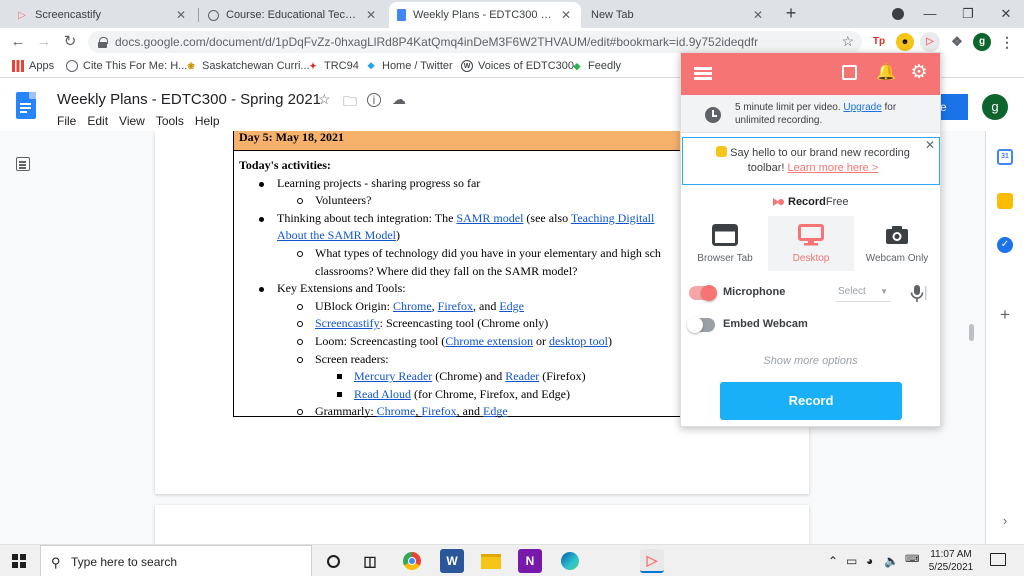 The height and width of the screenshot is (576, 1024). What do you see at coordinates (930, 42) in the screenshot?
I see `screencastify-extension-icon: ▷` at bounding box center [930, 42].